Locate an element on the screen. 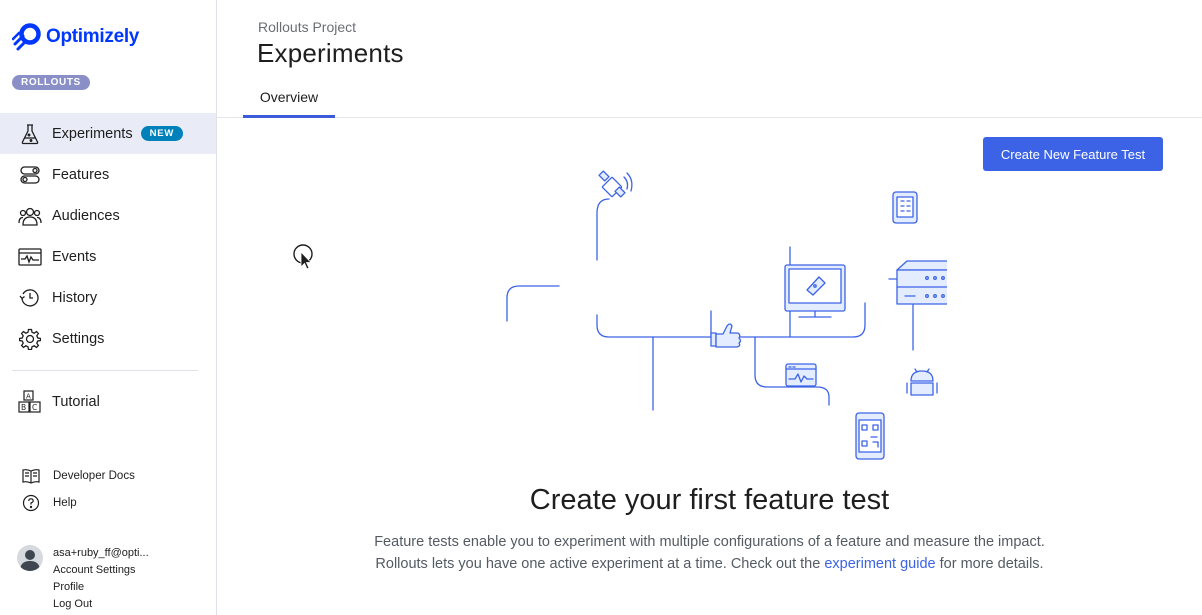 The width and height of the screenshot is (1202, 615). sidebar-item-label: Audiences is located at coordinates (86, 215).